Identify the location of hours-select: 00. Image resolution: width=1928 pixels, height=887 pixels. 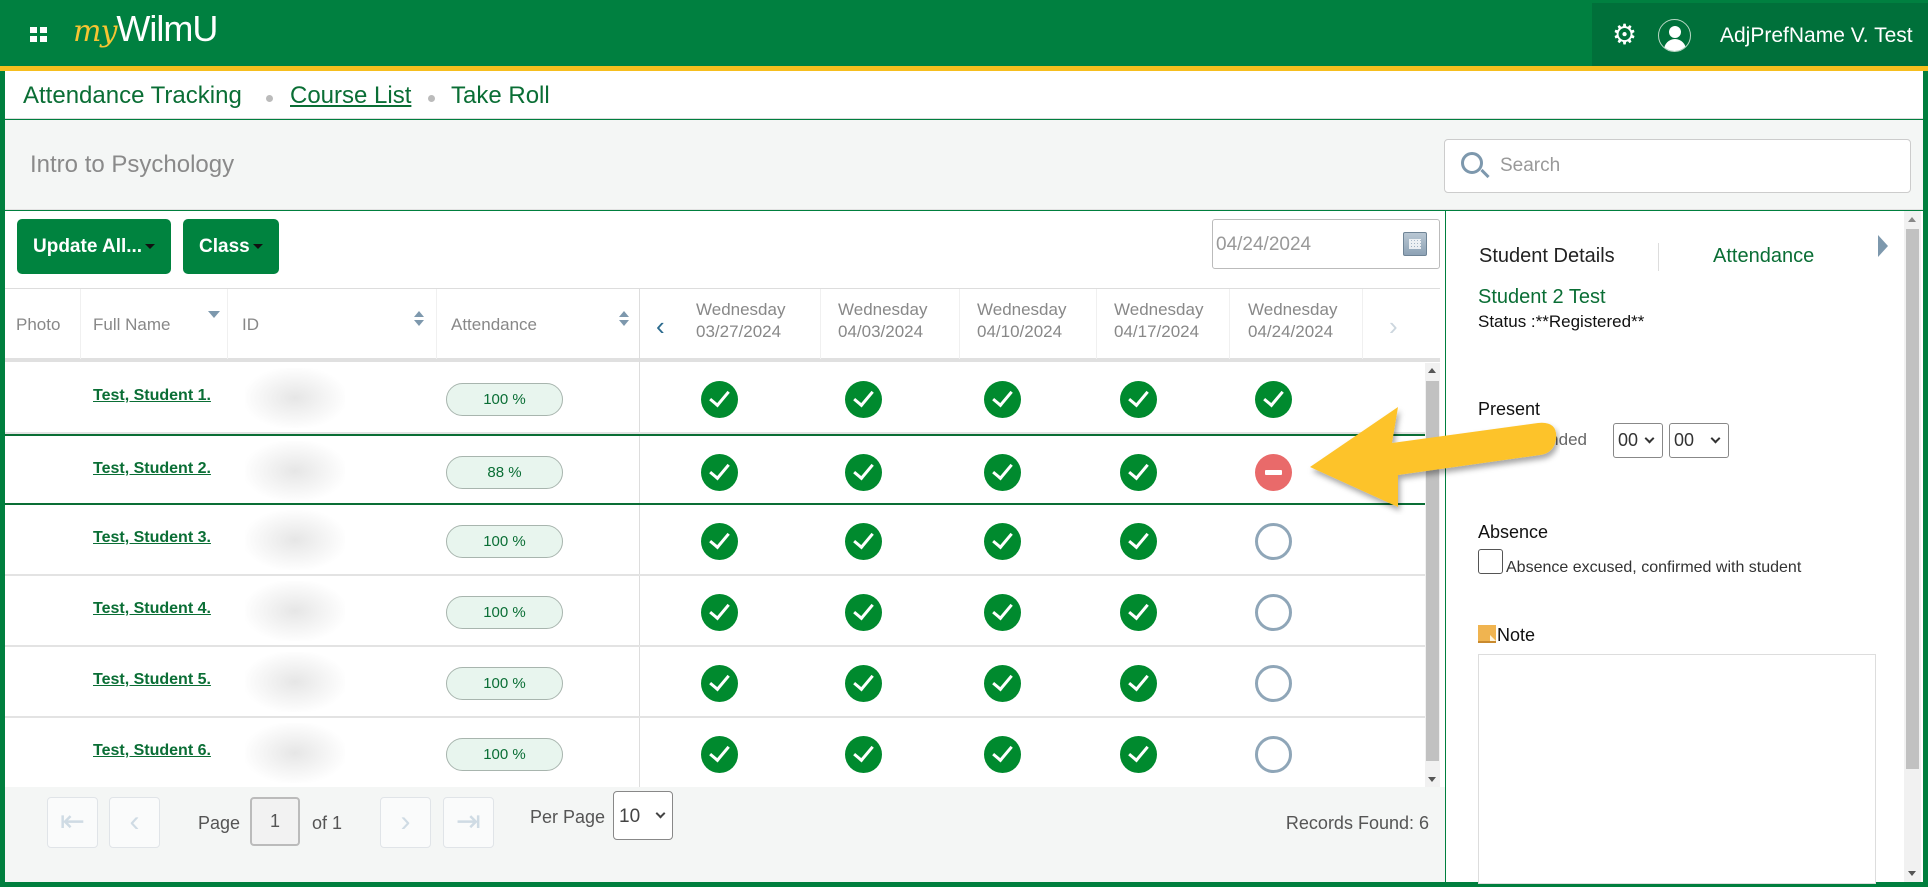
(1638, 440).